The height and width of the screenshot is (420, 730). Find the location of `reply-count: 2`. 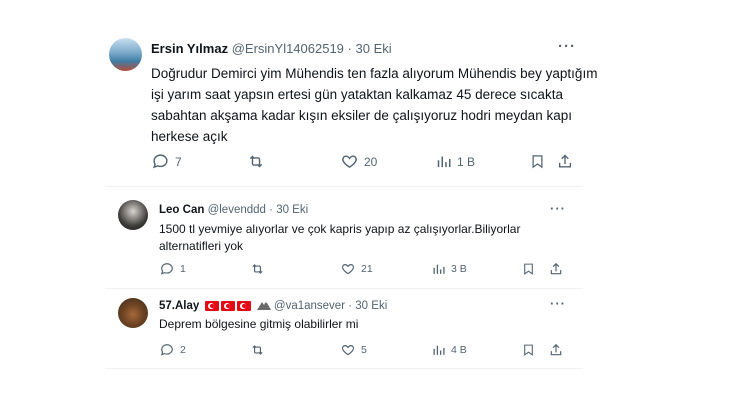

reply-count: 2 is located at coordinates (183, 350).